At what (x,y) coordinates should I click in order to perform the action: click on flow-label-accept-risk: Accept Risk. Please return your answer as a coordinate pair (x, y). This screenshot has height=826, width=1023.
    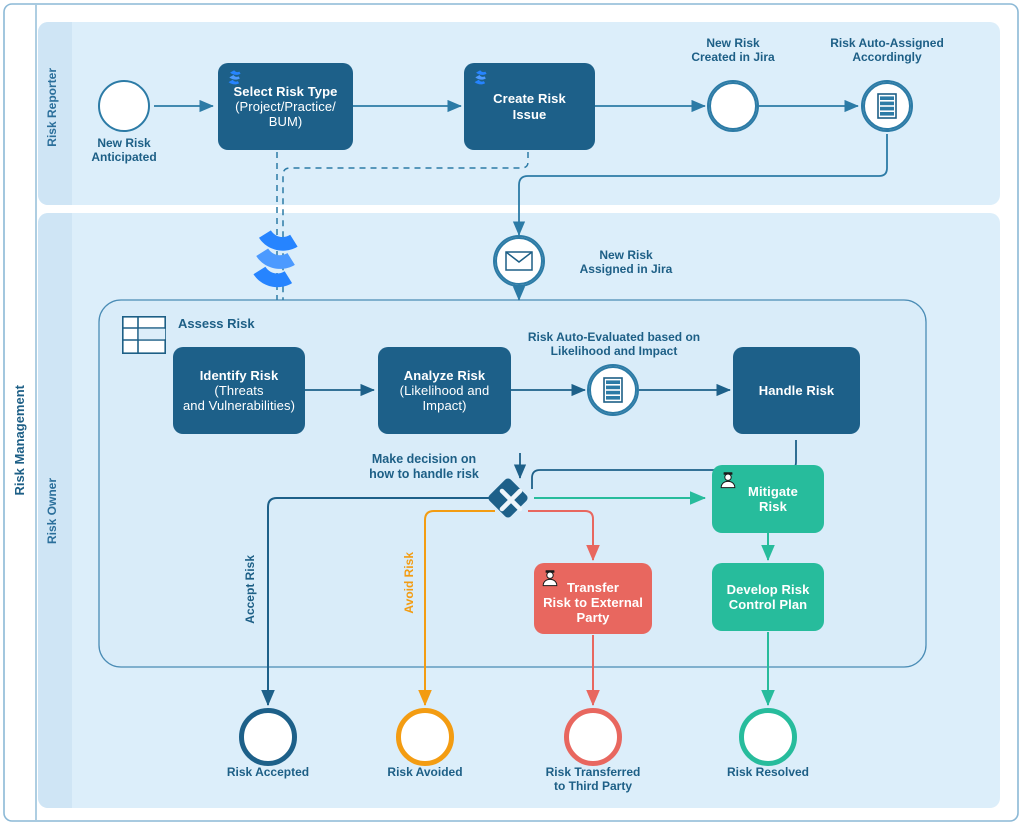
    Looking at the image, I should click on (250, 589).